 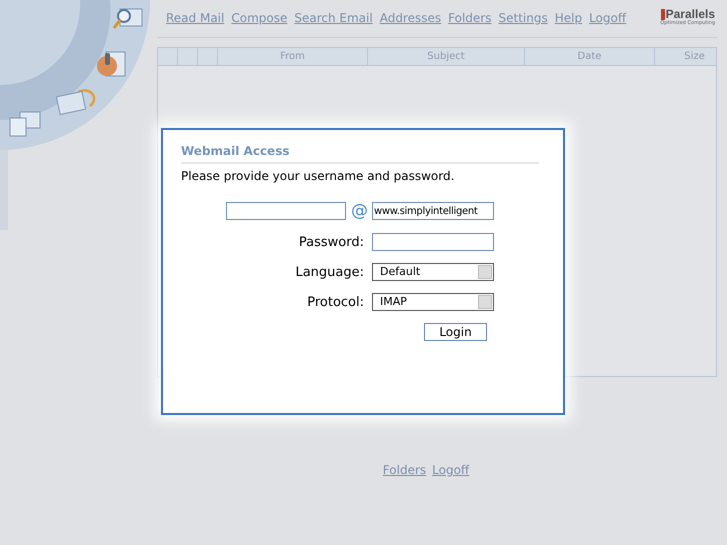 What do you see at coordinates (455, 332) in the screenshot?
I see `login-button: Login` at bounding box center [455, 332].